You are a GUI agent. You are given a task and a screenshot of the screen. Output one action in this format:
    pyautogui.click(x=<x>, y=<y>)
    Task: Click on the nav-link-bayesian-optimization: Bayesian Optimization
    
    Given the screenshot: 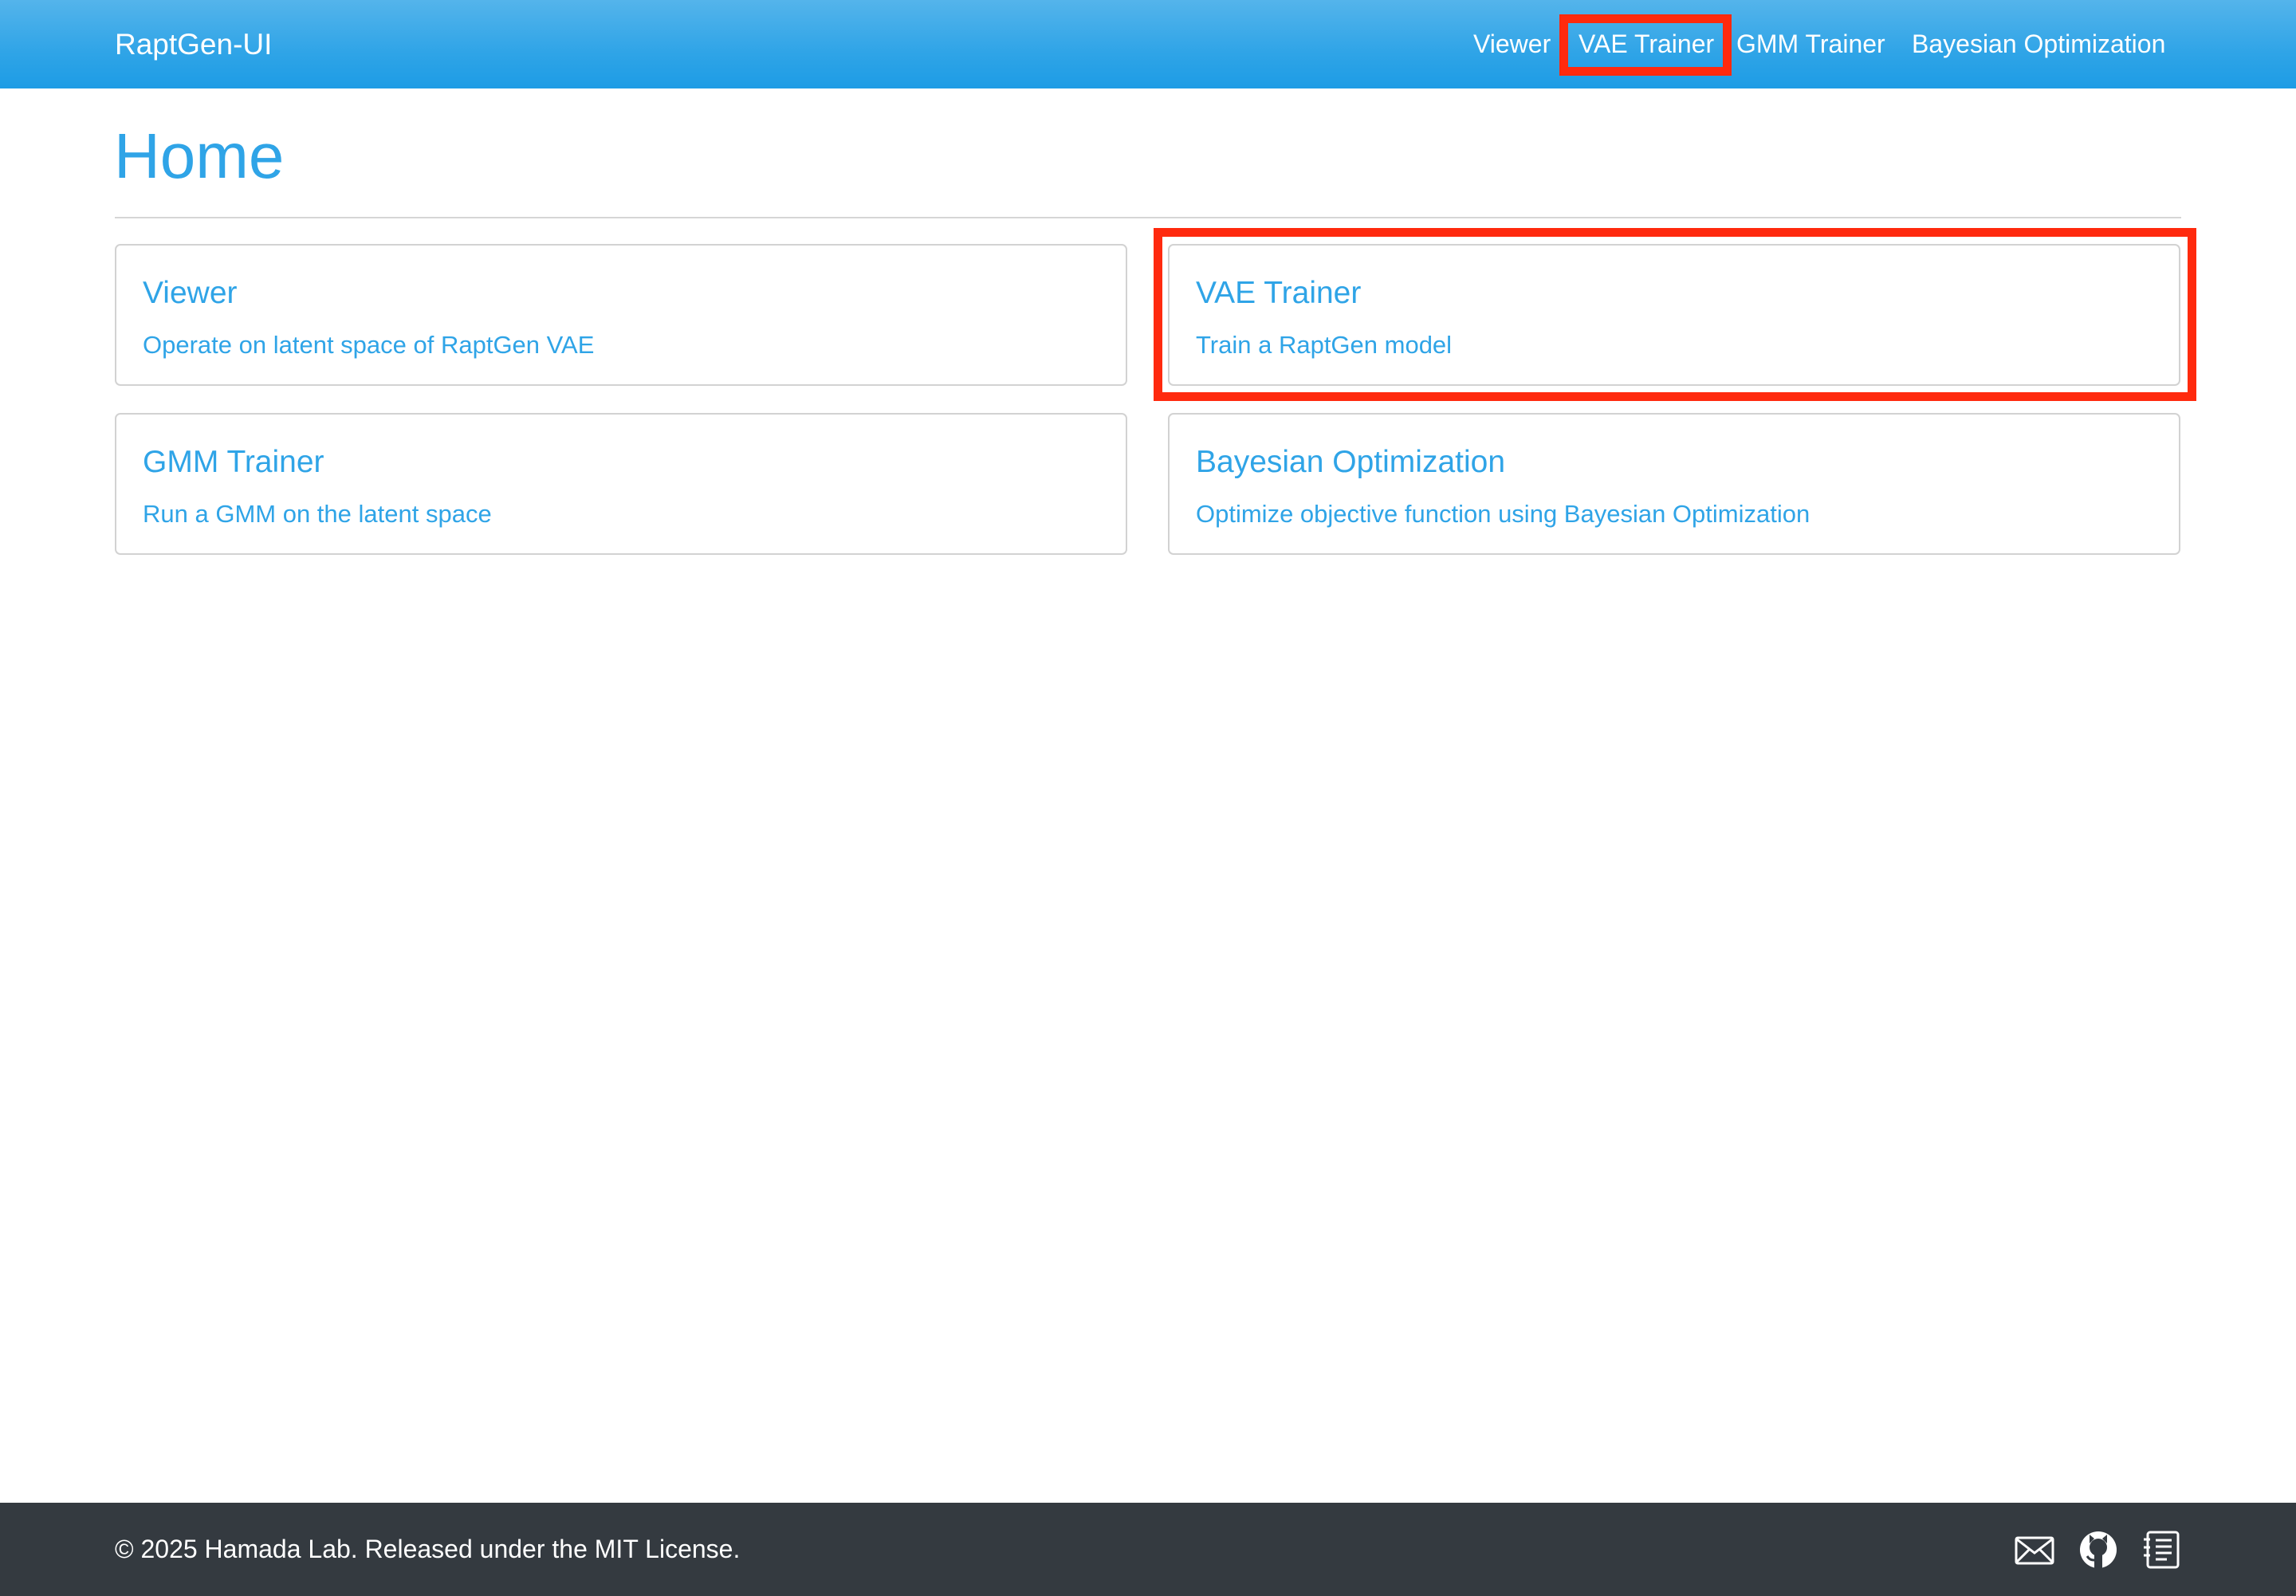 What is the action you would take?
    pyautogui.click(x=2038, y=44)
    